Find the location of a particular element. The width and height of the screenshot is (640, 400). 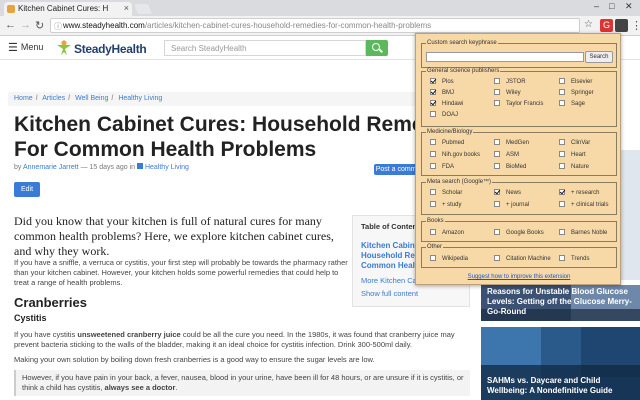

window-close-icon: ✕ is located at coordinates (629, 6).